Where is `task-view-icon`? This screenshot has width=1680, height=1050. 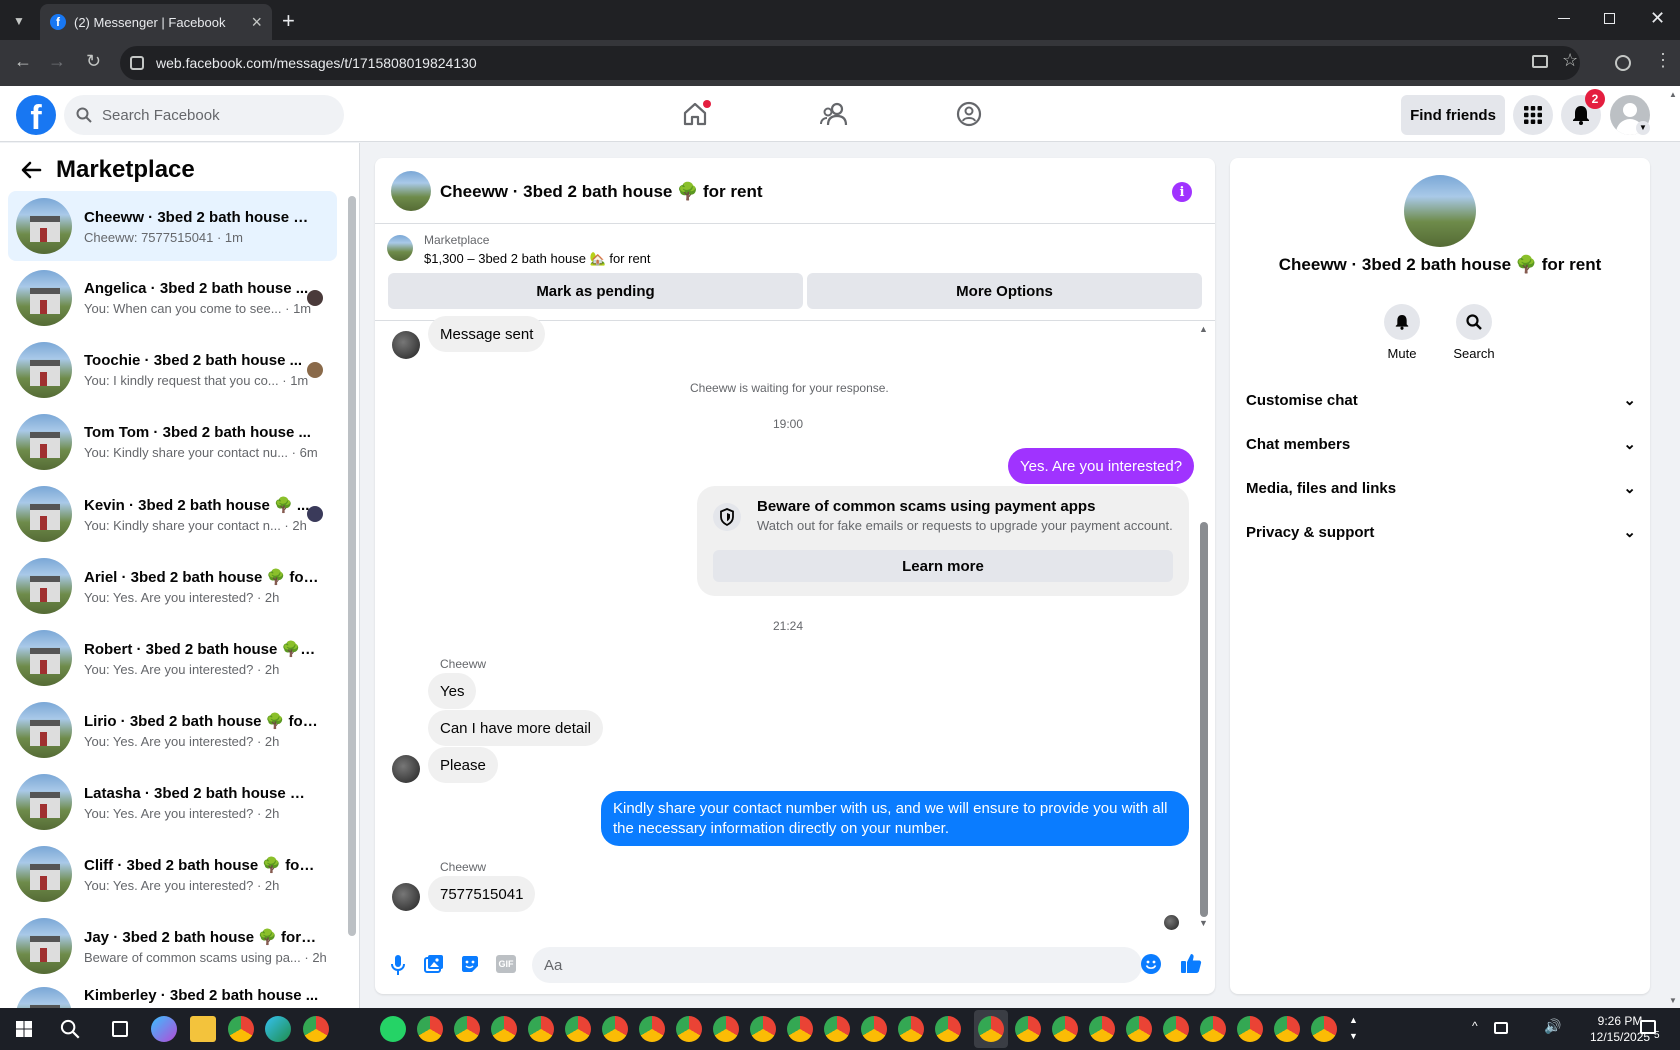 task-view-icon is located at coordinates (120, 1029).